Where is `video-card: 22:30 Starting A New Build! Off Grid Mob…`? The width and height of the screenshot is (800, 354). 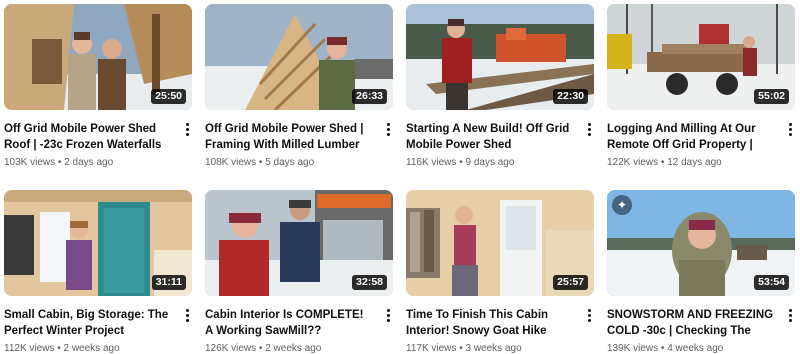
video-card: 22:30 Starting A New Build! Off Grid Mob… is located at coordinates (500, 86).